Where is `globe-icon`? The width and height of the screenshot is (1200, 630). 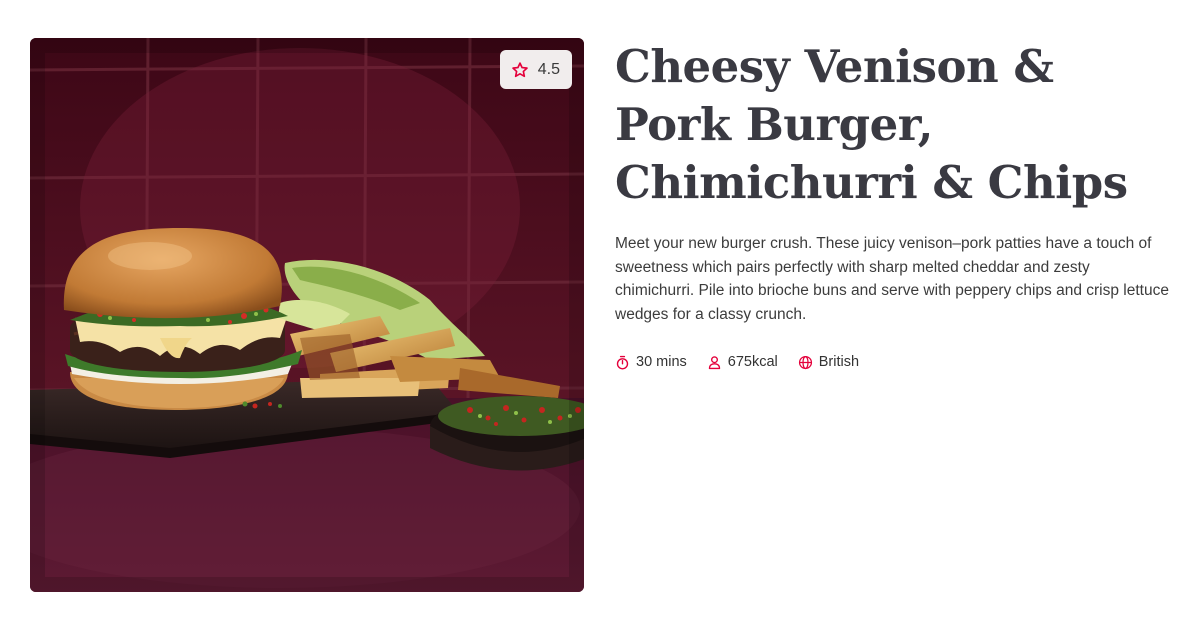
globe-icon is located at coordinates (805, 362).